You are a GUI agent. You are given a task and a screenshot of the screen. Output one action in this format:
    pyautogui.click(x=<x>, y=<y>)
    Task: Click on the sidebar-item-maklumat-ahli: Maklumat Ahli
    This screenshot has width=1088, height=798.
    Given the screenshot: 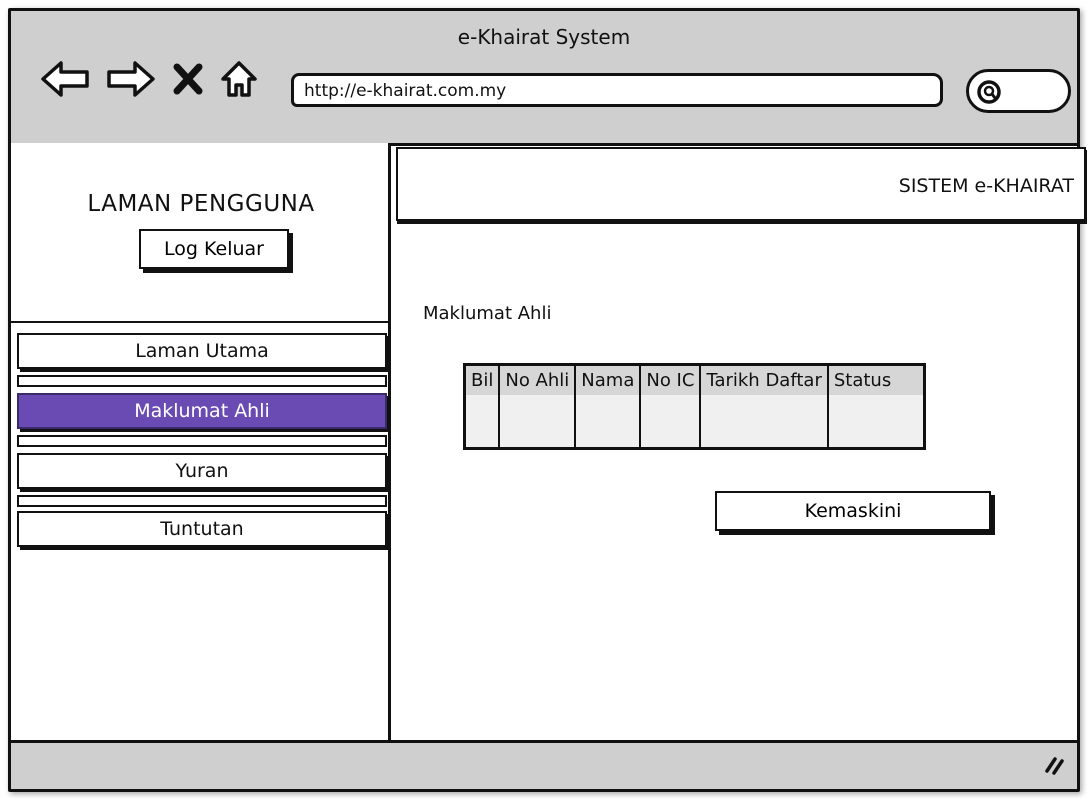 What is the action you would take?
    pyautogui.click(x=202, y=411)
    